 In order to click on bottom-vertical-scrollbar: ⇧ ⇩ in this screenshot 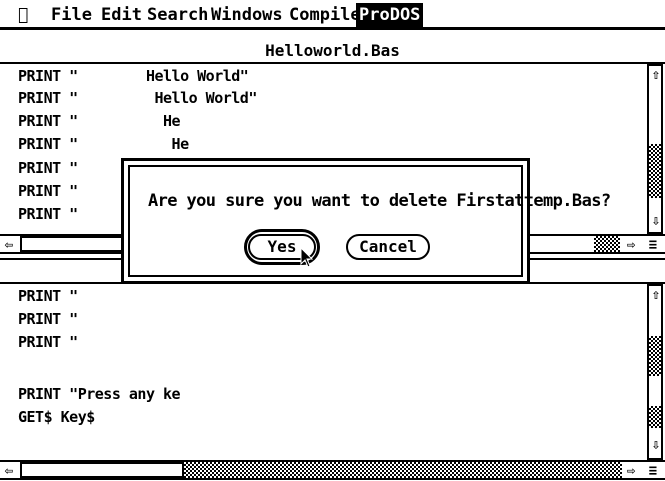, I will do `click(655, 372)`.